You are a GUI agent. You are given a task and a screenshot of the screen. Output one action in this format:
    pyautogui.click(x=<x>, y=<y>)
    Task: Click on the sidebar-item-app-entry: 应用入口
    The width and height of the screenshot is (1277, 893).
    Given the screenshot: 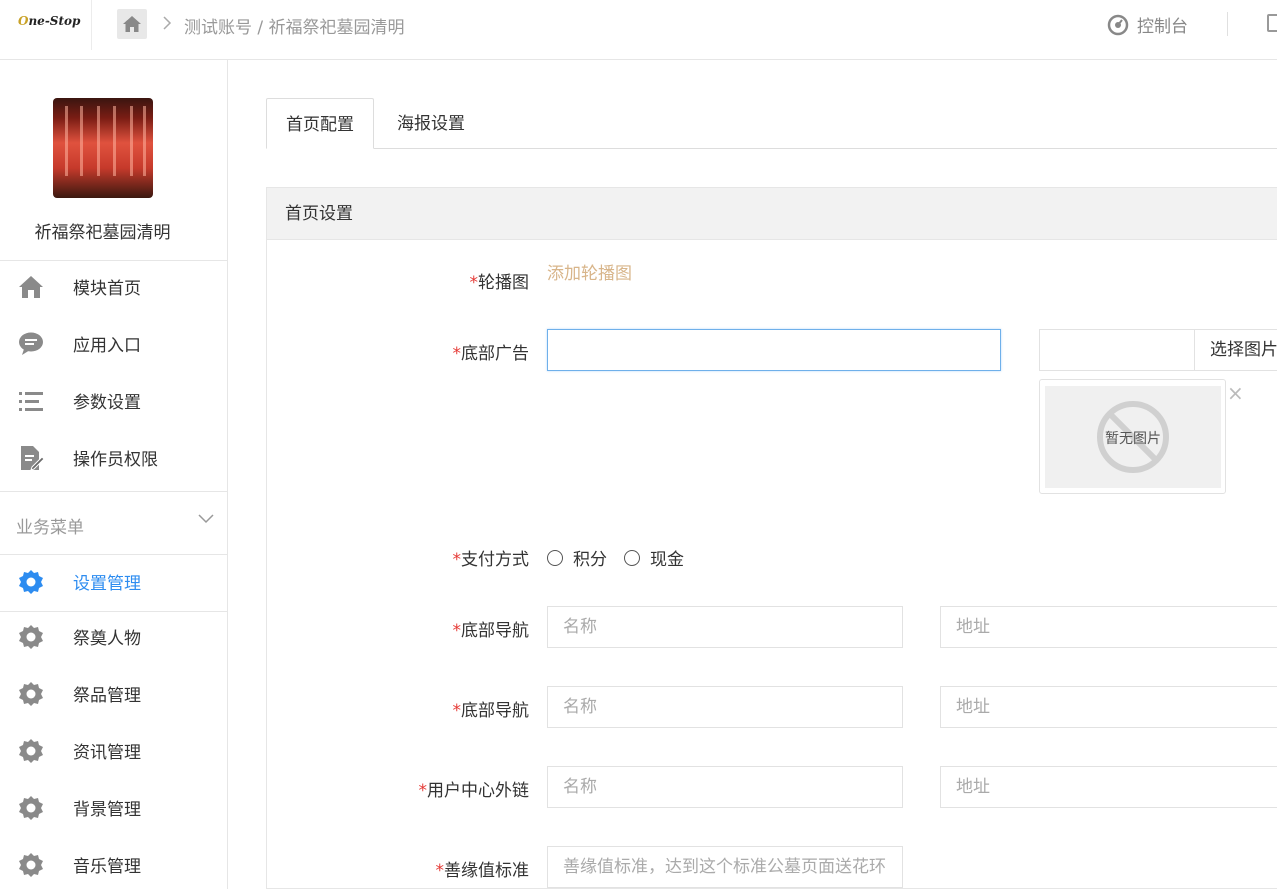 What is the action you would take?
    pyautogui.click(x=114, y=343)
    